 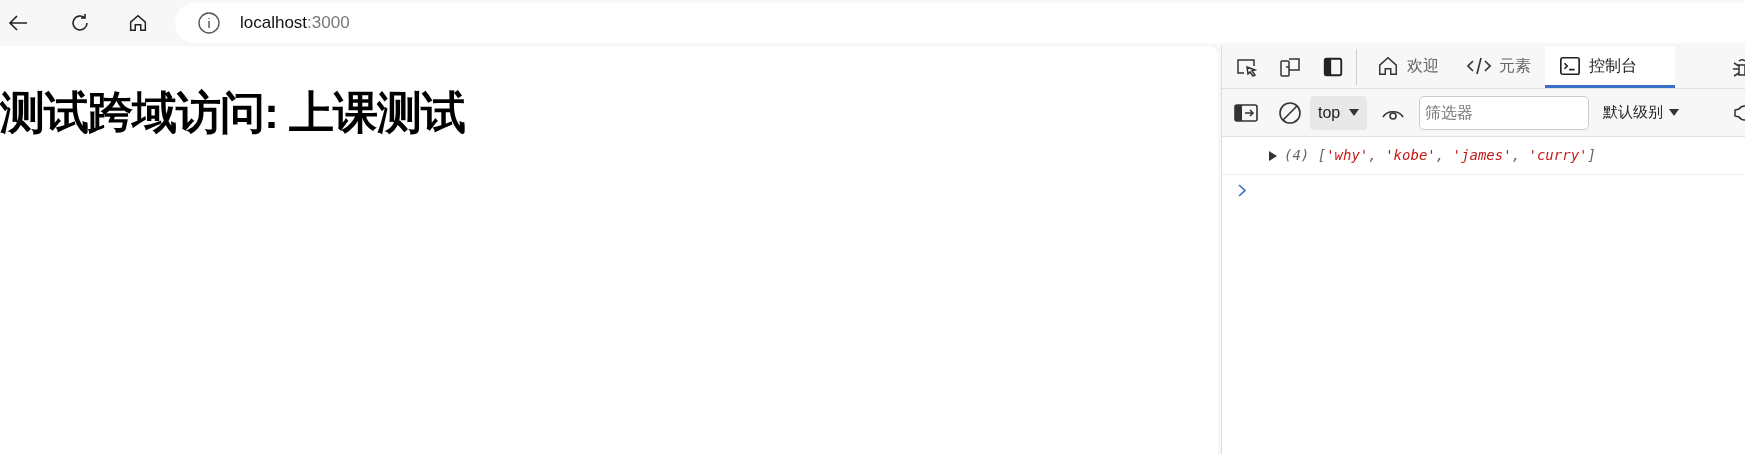 I want to click on devtools-tab: 控制台, so click(x=1610, y=67).